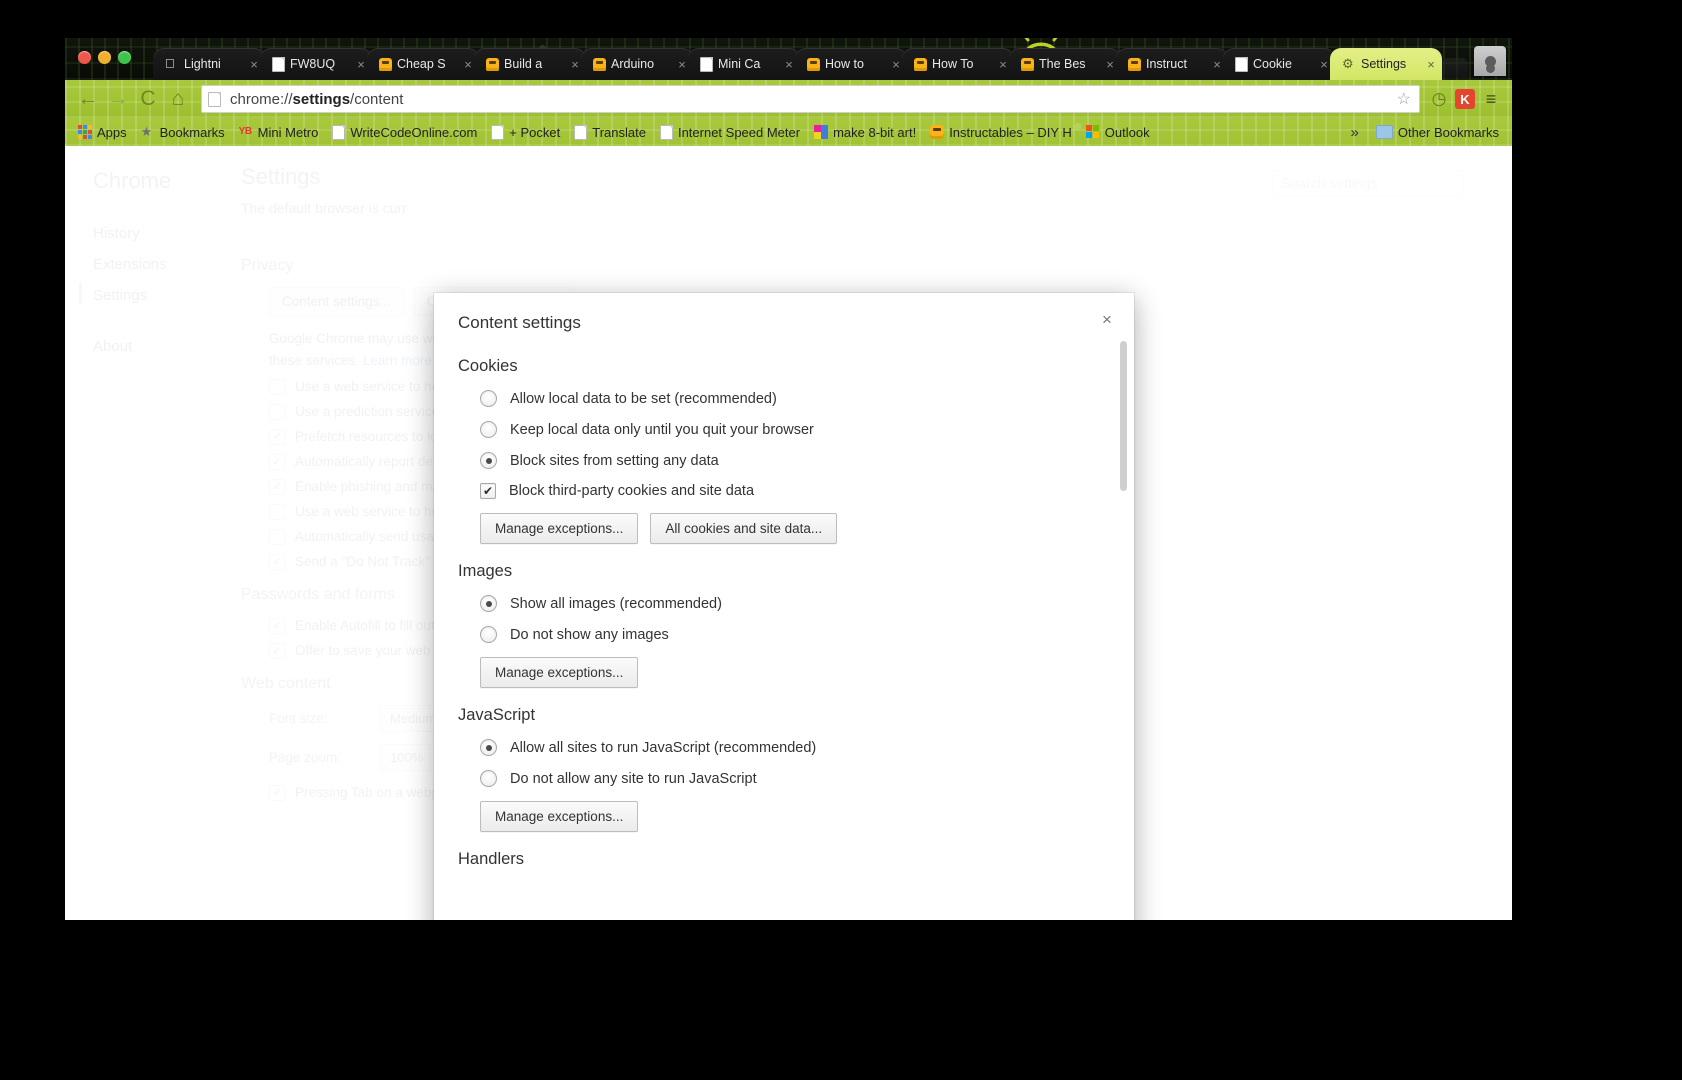  What do you see at coordinates (88, 99) in the screenshot?
I see `back-icon: ←` at bounding box center [88, 99].